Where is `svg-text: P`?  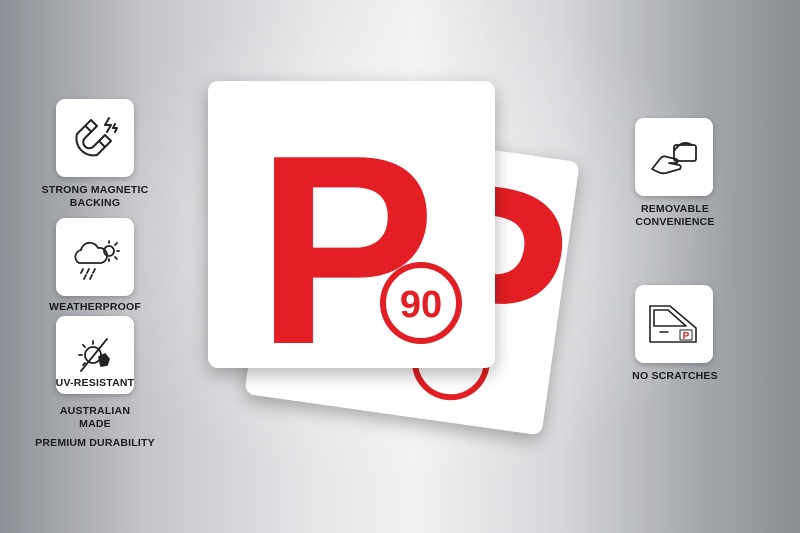 svg-text: P is located at coordinates (686, 336).